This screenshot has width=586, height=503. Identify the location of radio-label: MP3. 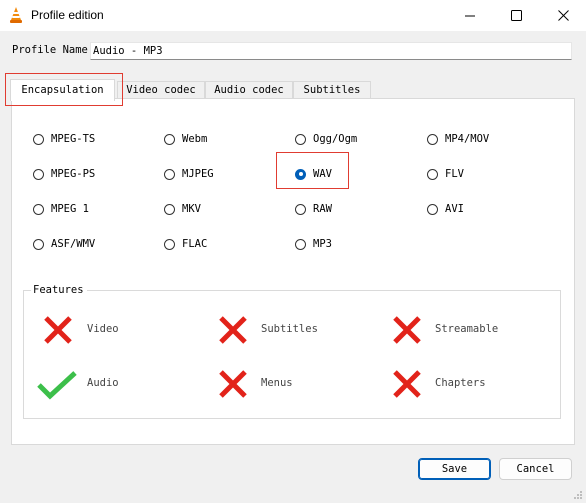
(322, 244).